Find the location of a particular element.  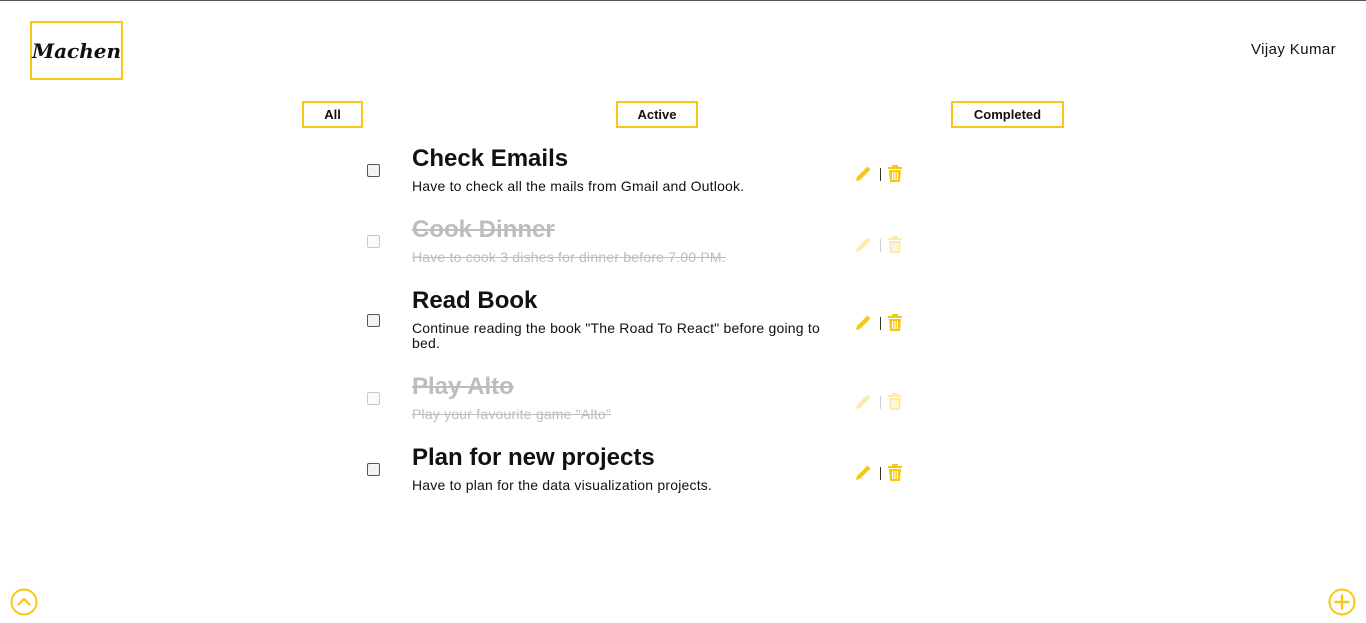

logo-text: Machen is located at coordinates (76, 50).